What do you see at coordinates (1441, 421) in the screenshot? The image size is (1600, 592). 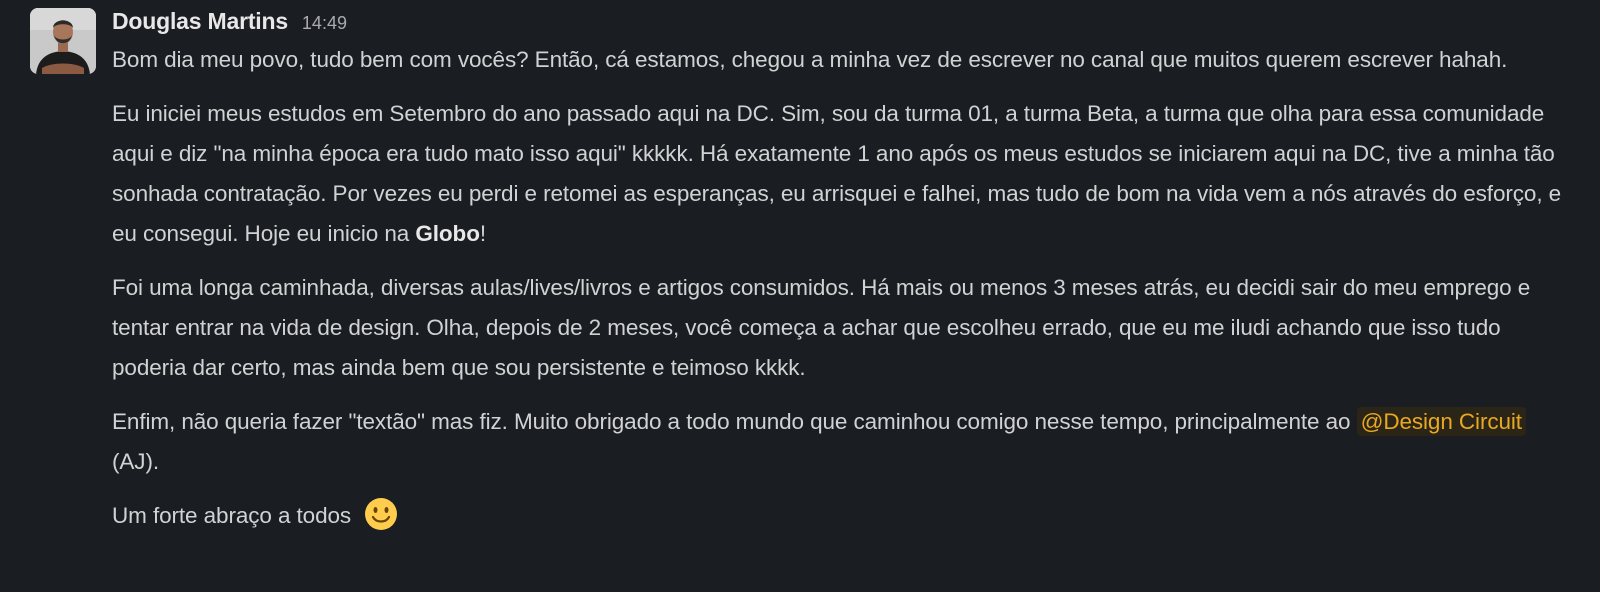 I see `user-mention: @Design Circuit` at bounding box center [1441, 421].